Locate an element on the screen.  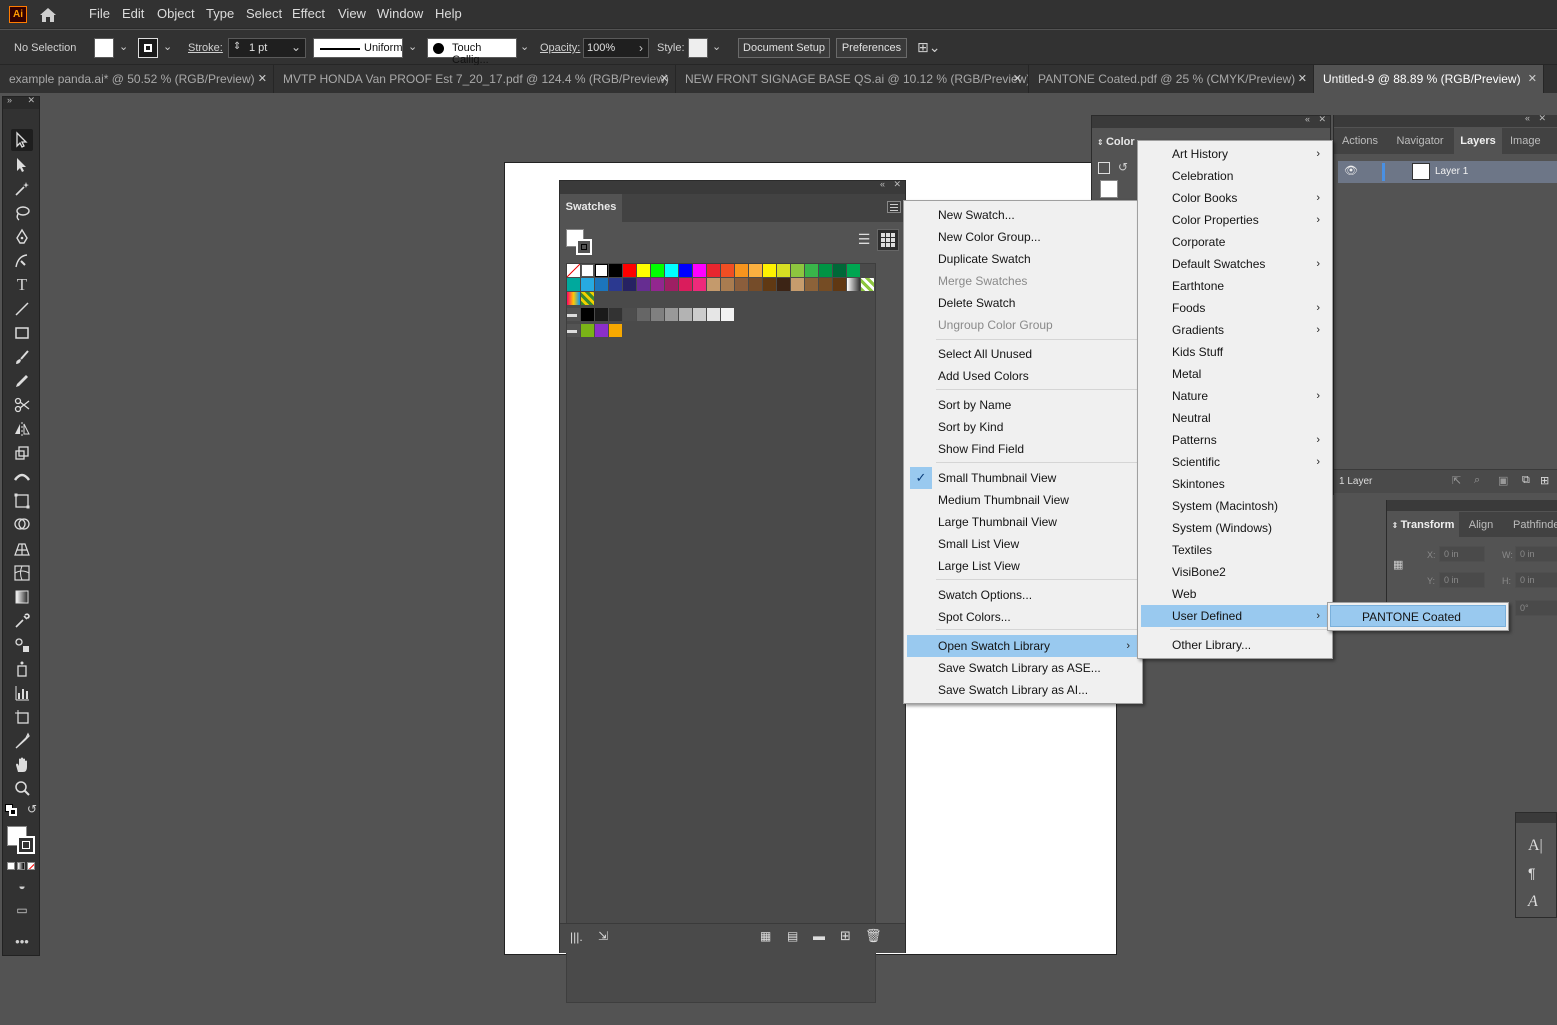
slice-tool-icon is located at coordinates (22, 741).